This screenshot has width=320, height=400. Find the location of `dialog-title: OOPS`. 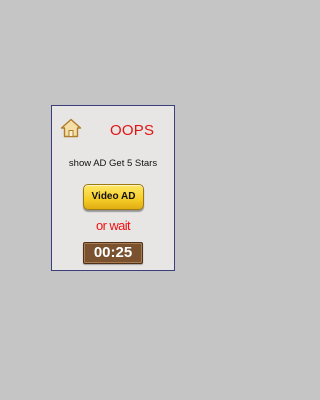

dialog-title: OOPS is located at coordinates (132, 130).